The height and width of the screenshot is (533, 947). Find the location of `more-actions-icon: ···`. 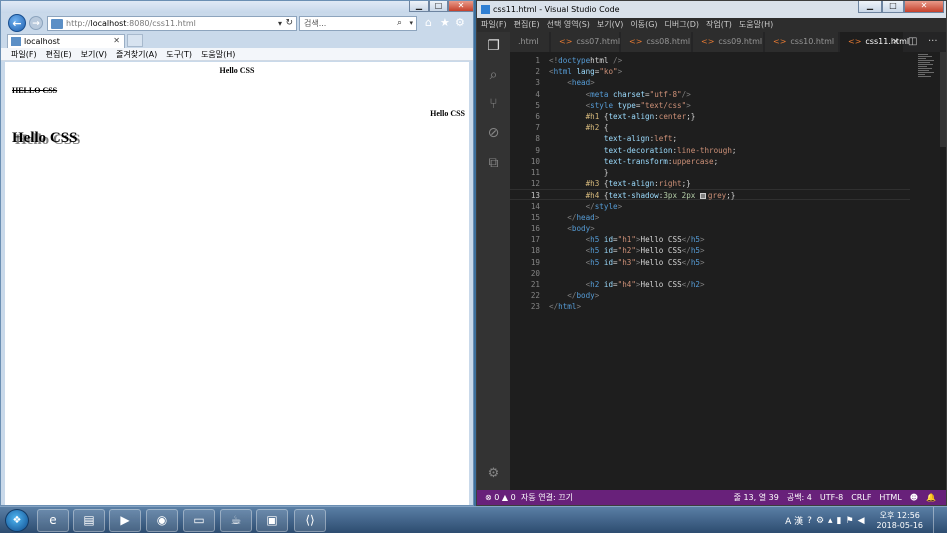

more-actions-icon: ··· is located at coordinates (933, 42).